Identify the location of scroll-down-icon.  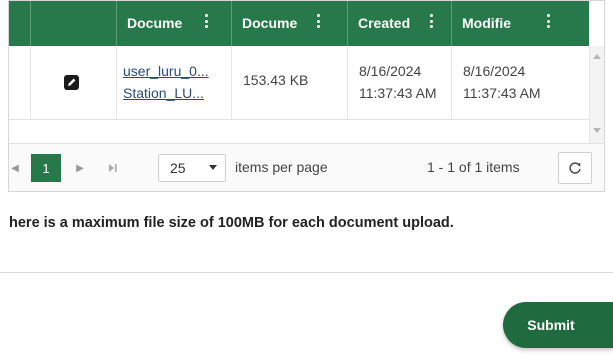
(597, 130).